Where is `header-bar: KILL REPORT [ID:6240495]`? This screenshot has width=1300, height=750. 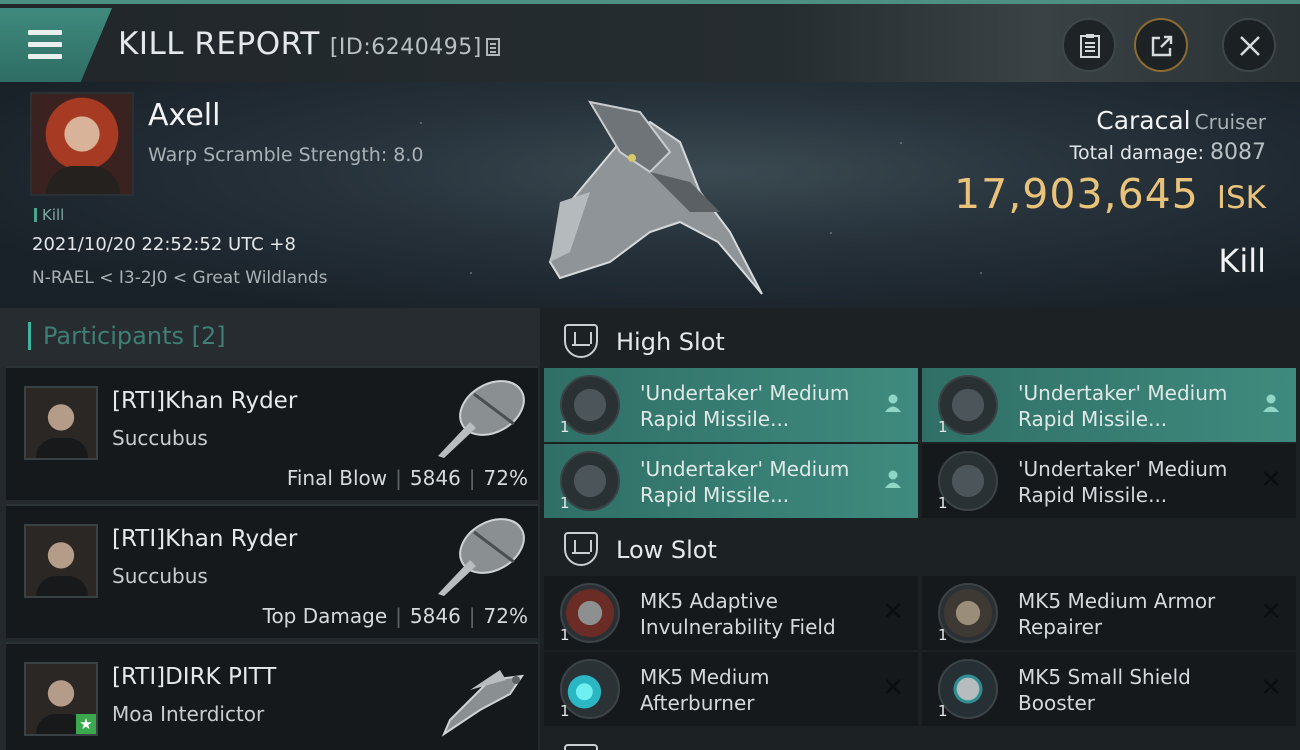 header-bar: KILL REPORT [ID:6240495] is located at coordinates (650, 41).